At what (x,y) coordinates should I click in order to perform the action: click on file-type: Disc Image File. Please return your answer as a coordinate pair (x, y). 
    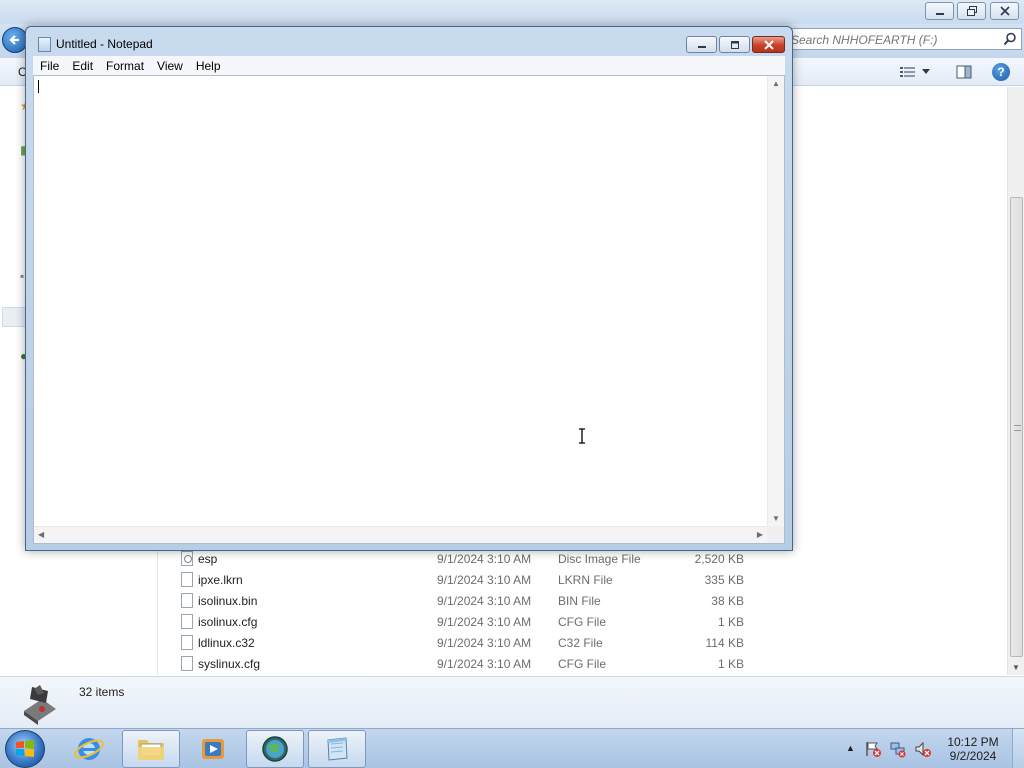
    Looking at the image, I should click on (599, 558).